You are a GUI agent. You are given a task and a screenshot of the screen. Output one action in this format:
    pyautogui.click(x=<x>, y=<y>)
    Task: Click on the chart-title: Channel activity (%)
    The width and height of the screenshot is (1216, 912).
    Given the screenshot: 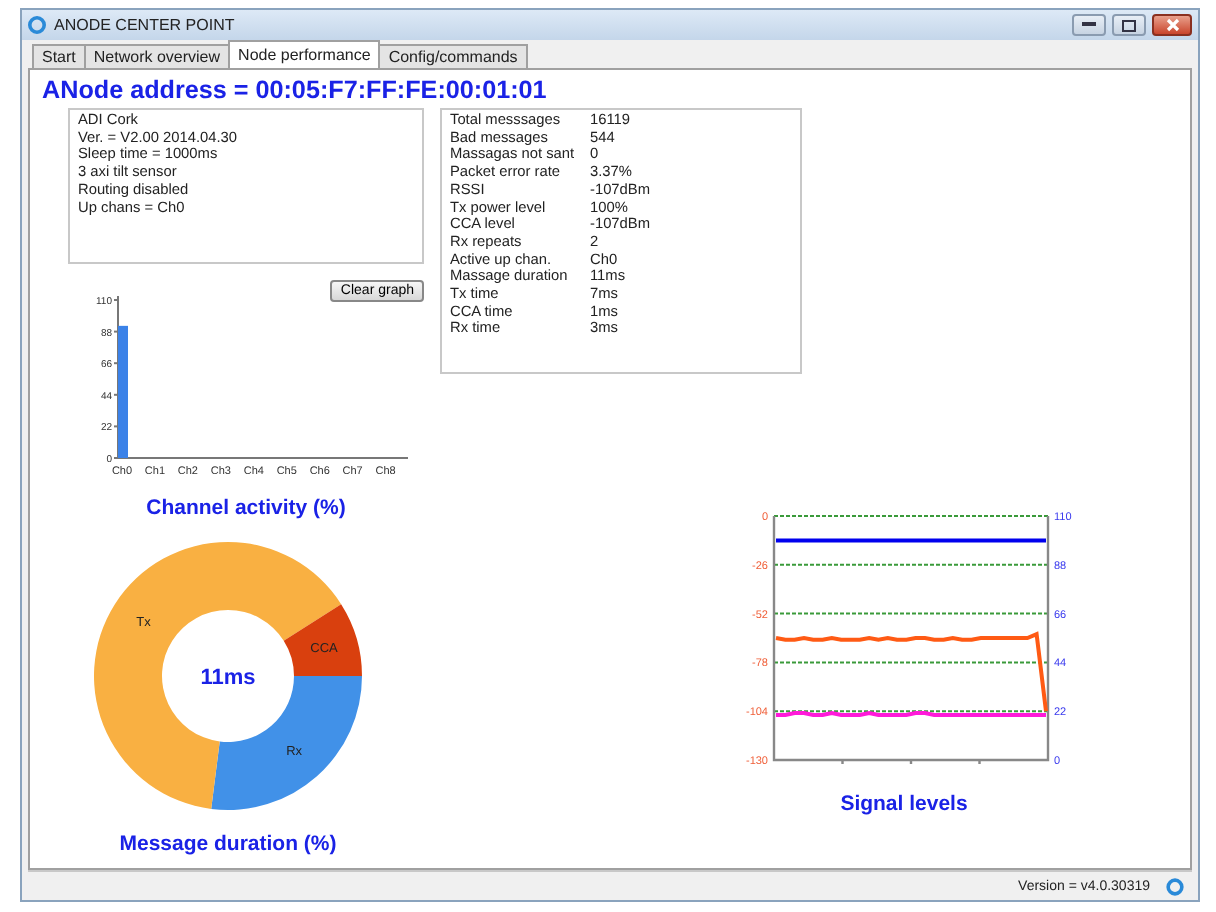 What is the action you would take?
    pyautogui.click(x=246, y=508)
    